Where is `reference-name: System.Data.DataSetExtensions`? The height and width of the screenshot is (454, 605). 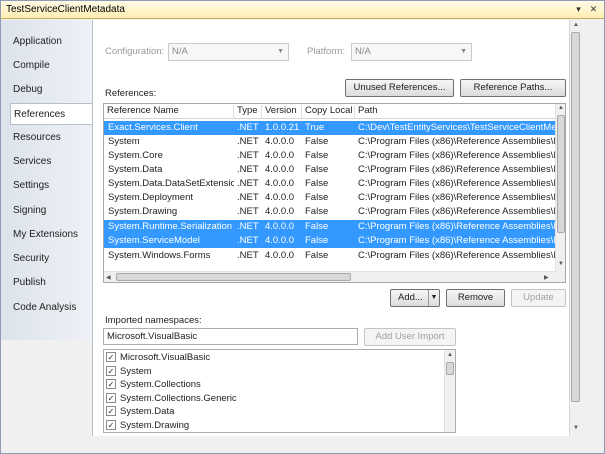 reference-name: System.Data.DataSetExtensions is located at coordinates (171, 183).